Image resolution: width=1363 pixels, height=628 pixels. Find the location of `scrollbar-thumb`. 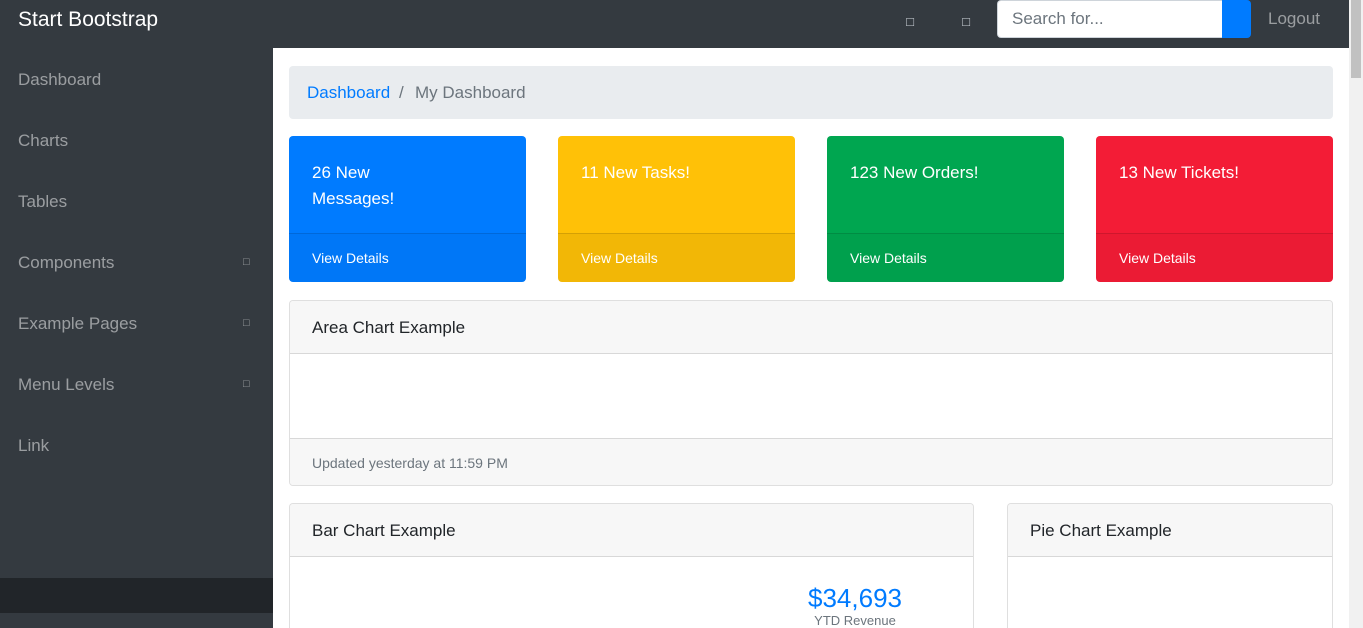

scrollbar-thumb is located at coordinates (1356, 39).